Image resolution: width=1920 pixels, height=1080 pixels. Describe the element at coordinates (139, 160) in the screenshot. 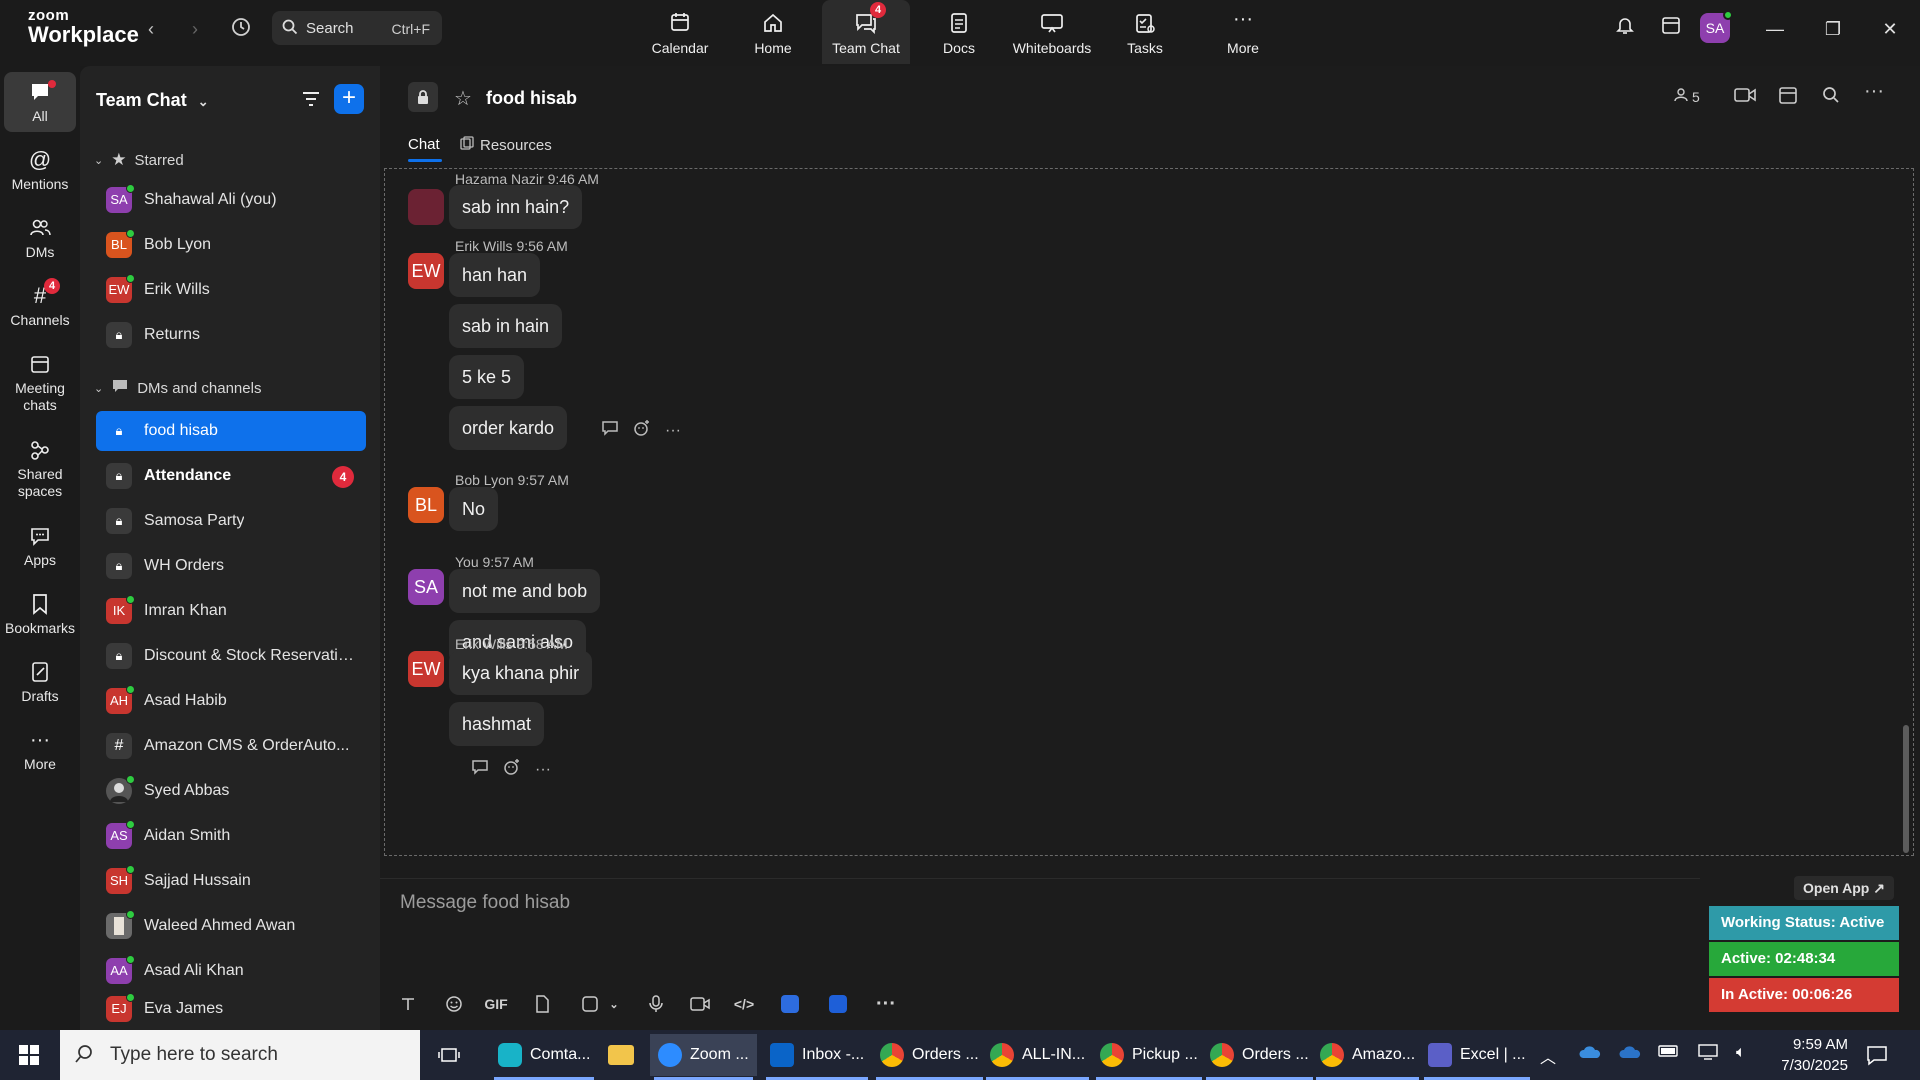

I see `starred-section-header: ⌄ ★ Starred` at that location.